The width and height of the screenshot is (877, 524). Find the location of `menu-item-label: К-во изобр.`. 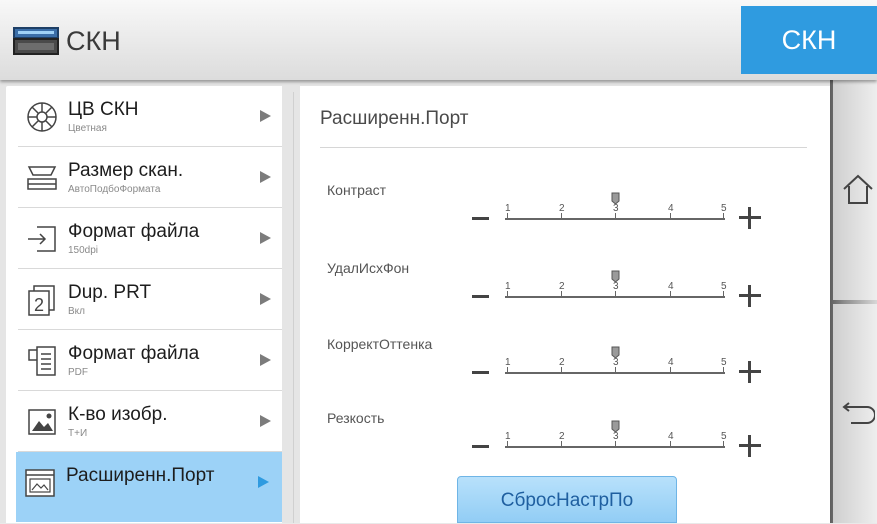

menu-item-label: К-во изобр. is located at coordinates (118, 414).